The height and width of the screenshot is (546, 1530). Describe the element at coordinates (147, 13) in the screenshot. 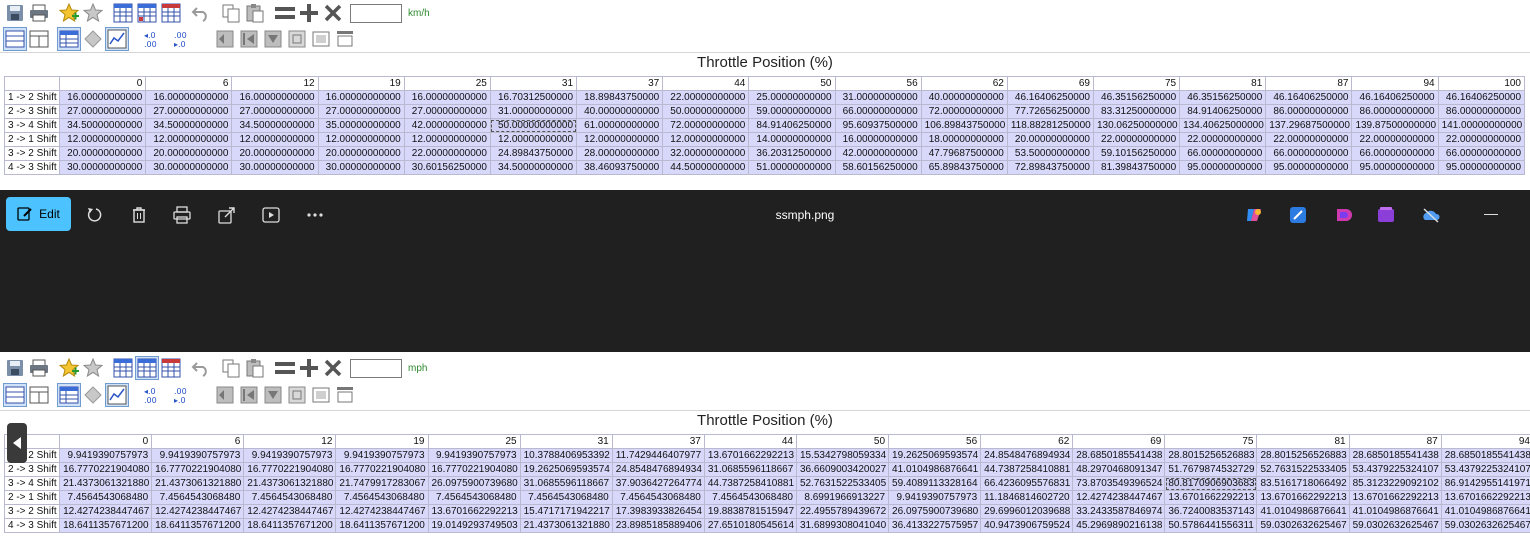

I see `table-edit-icon` at that location.